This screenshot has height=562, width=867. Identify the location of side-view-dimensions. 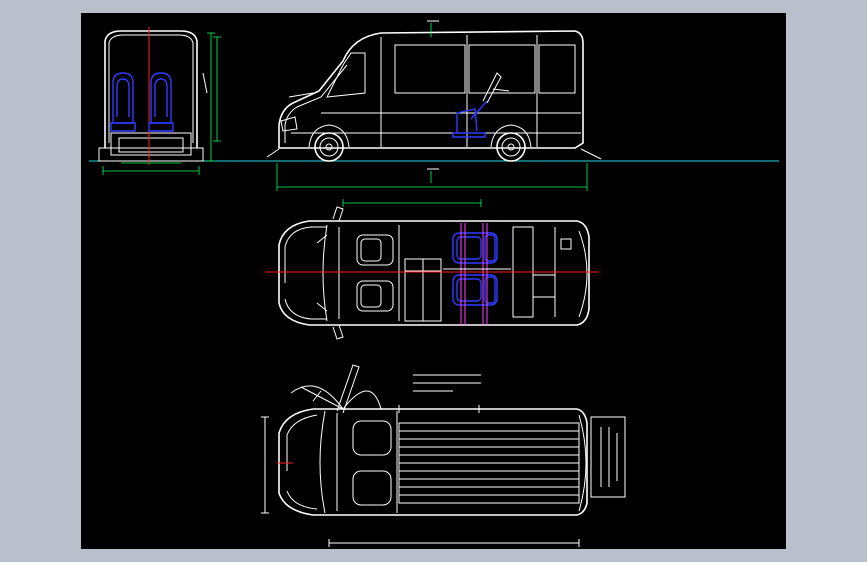
(432, 105).